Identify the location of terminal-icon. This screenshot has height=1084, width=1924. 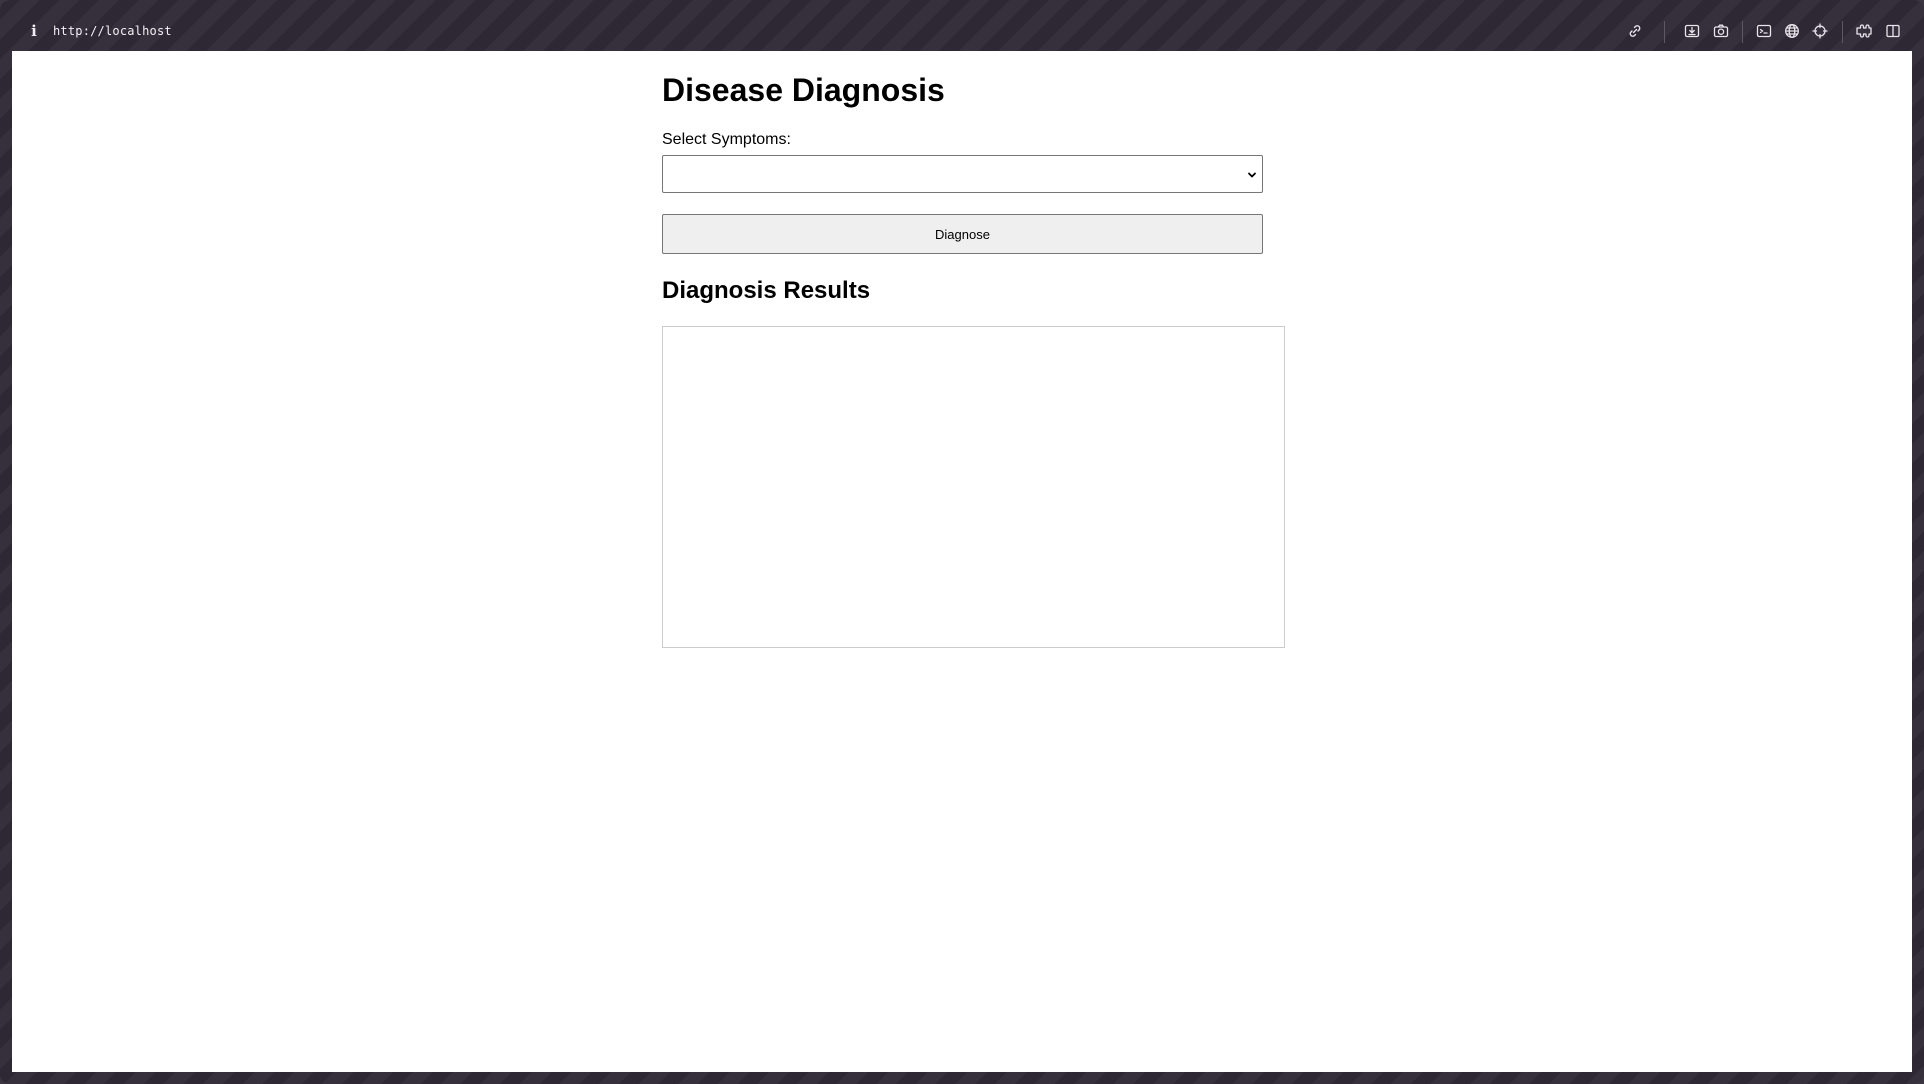
(1764, 31).